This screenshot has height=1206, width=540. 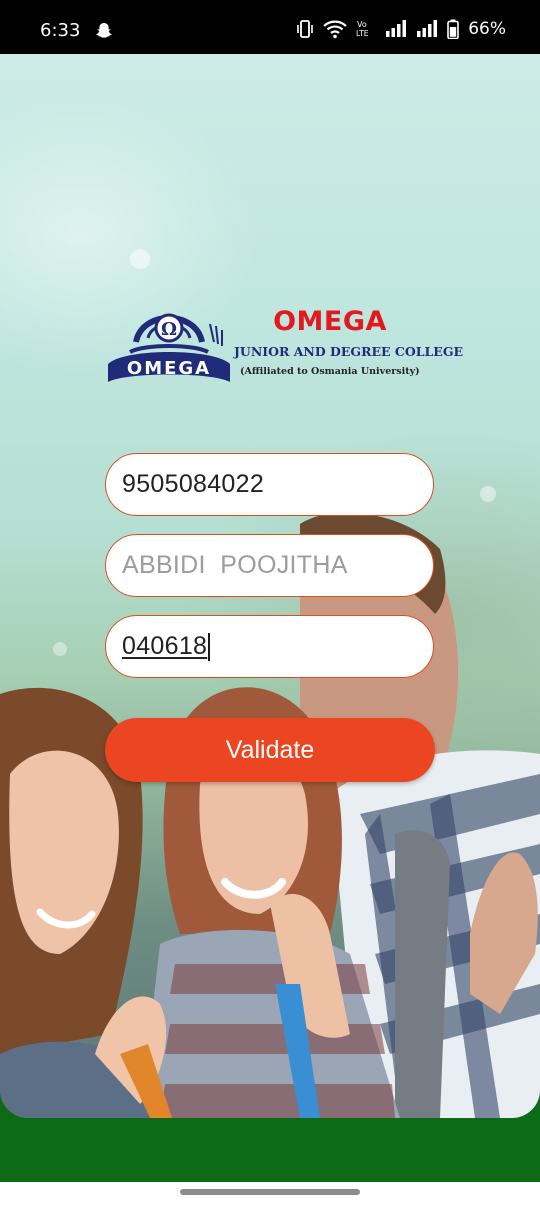 I want to click on volte-icon: Vo LTE, so click(x=362, y=29).